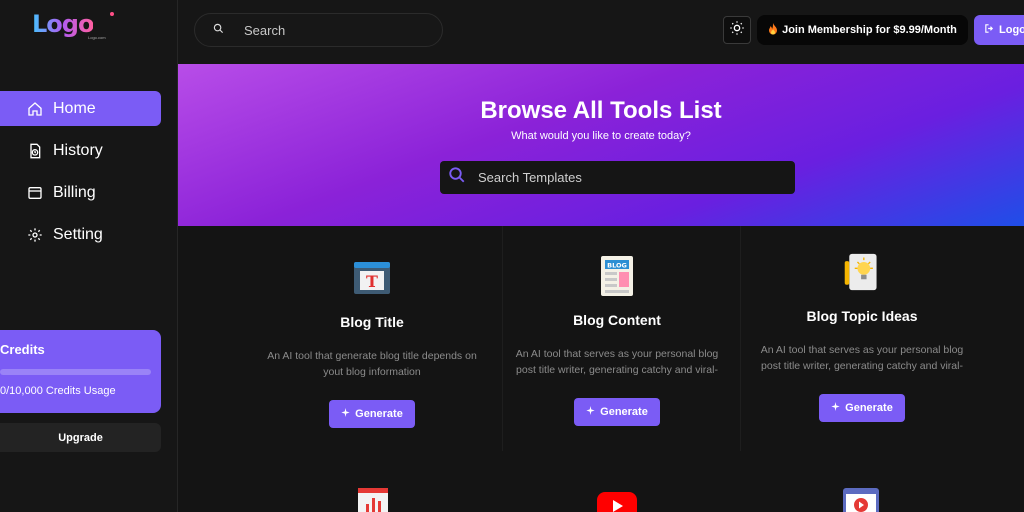 The image size is (1024, 512). Describe the element at coordinates (601, 136) in the screenshot. I see `banner-subtitle: What would you like to create today?` at that location.